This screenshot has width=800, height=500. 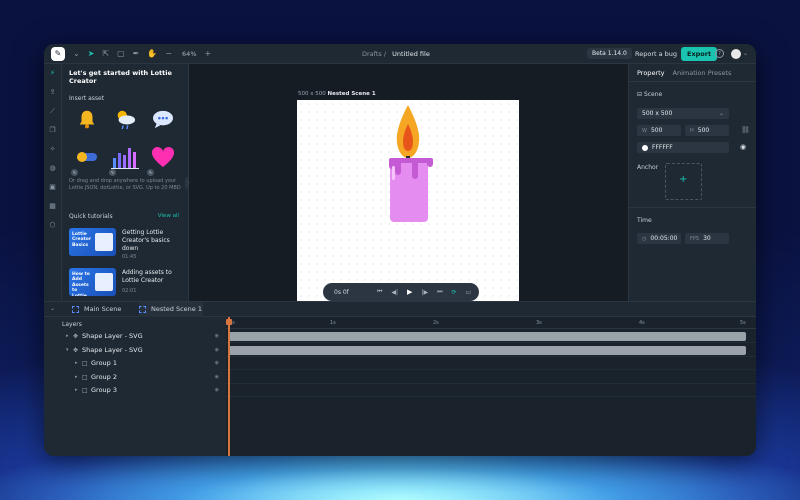 I want to click on layer-row: ▾ ✥ Shape Layer - SVG ◉, so click(x=135, y=350).